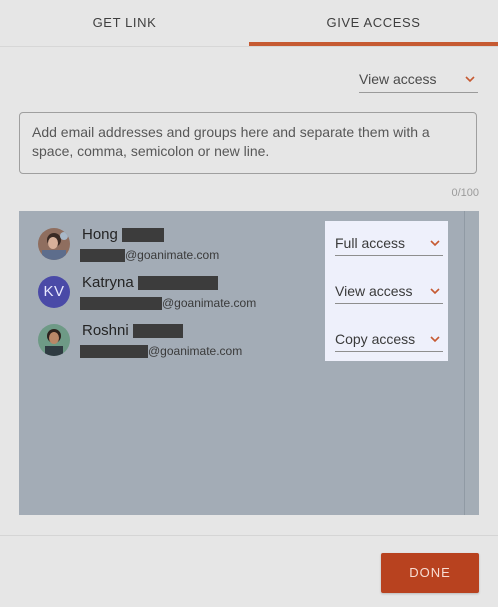 This screenshot has width=498, height=607. Describe the element at coordinates (471, 363) in the screenshot. I see `list-scrollbar` at that location.